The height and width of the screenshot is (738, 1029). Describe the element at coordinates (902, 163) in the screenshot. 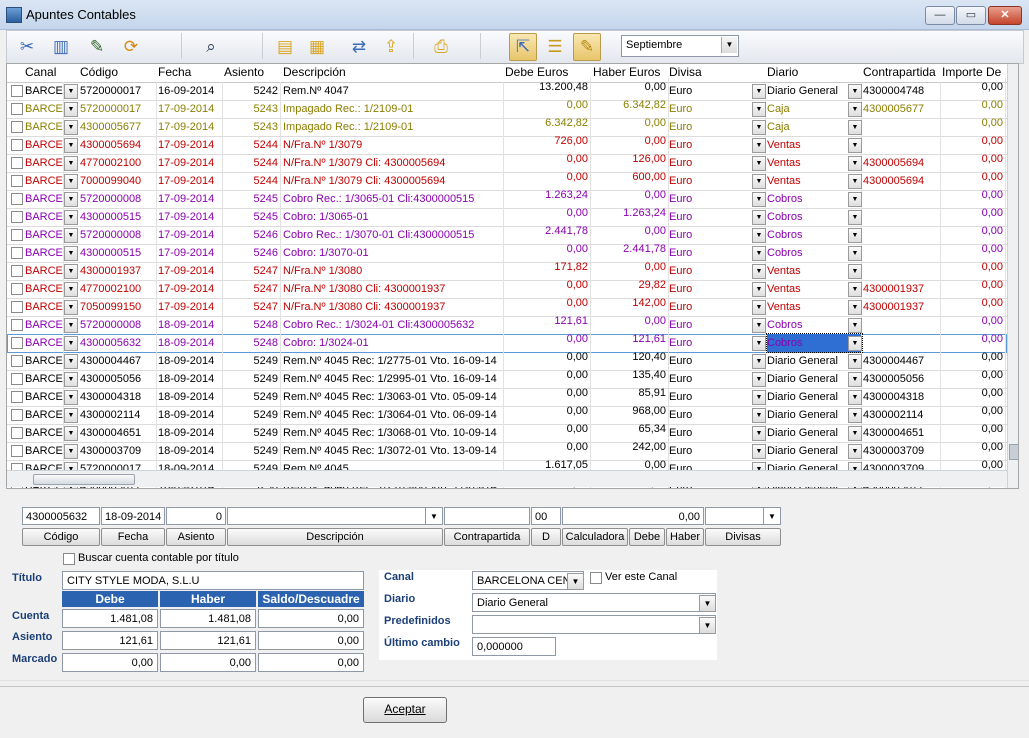

I see `cell-contrapartida: 4300005694` at that location.